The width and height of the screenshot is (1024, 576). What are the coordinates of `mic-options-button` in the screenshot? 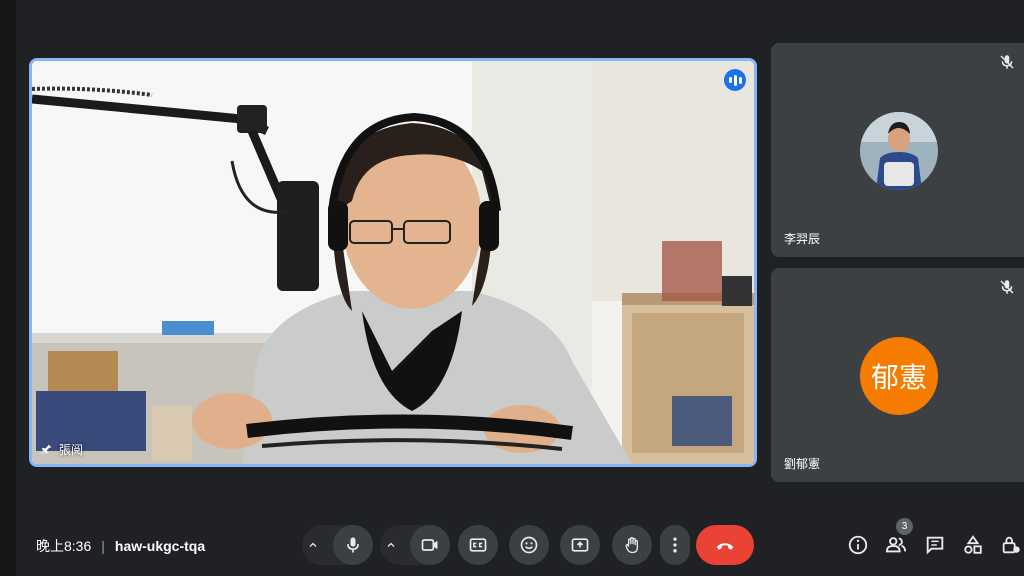 It's located at (313, 545).